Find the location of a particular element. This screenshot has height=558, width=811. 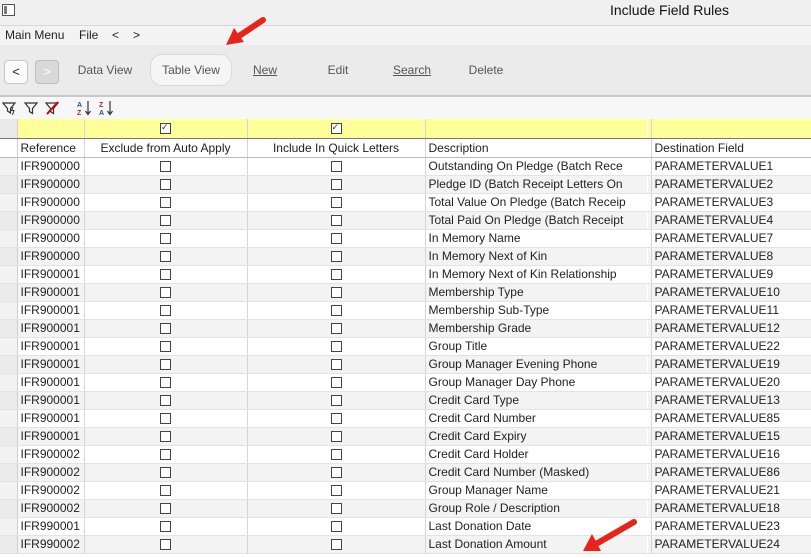

table-row: IFR900000 In Memory Name PARAMETERVALUE7 is located at coordinates (405, 238).